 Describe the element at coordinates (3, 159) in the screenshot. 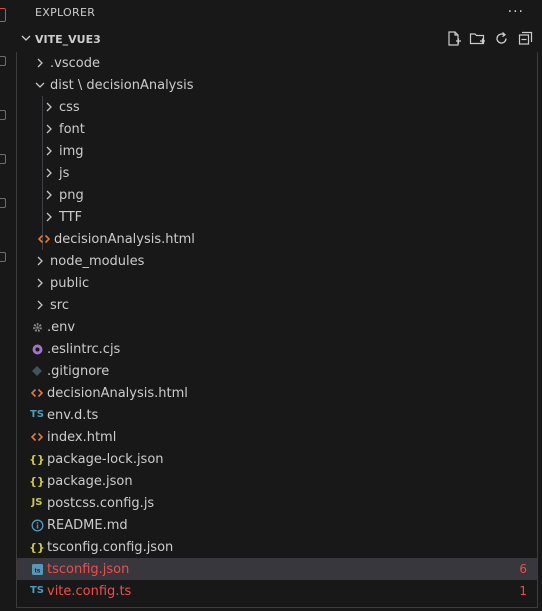

I see `run-debug-activity-icon` at that location.